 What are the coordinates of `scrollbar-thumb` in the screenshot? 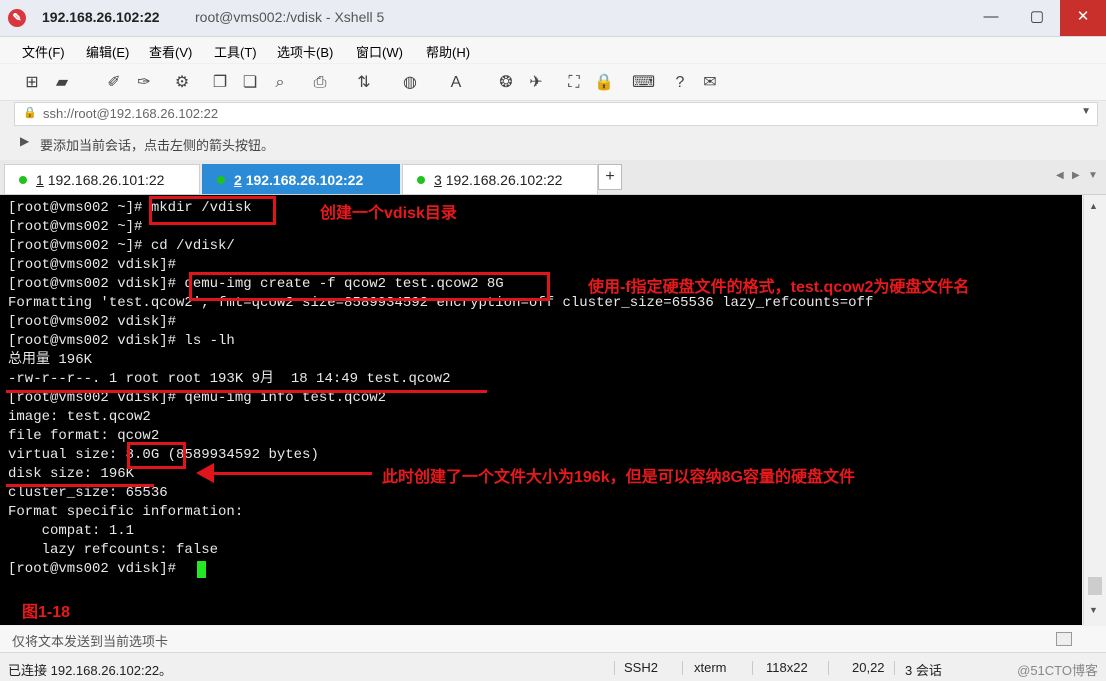 It's located at (1095, 586).